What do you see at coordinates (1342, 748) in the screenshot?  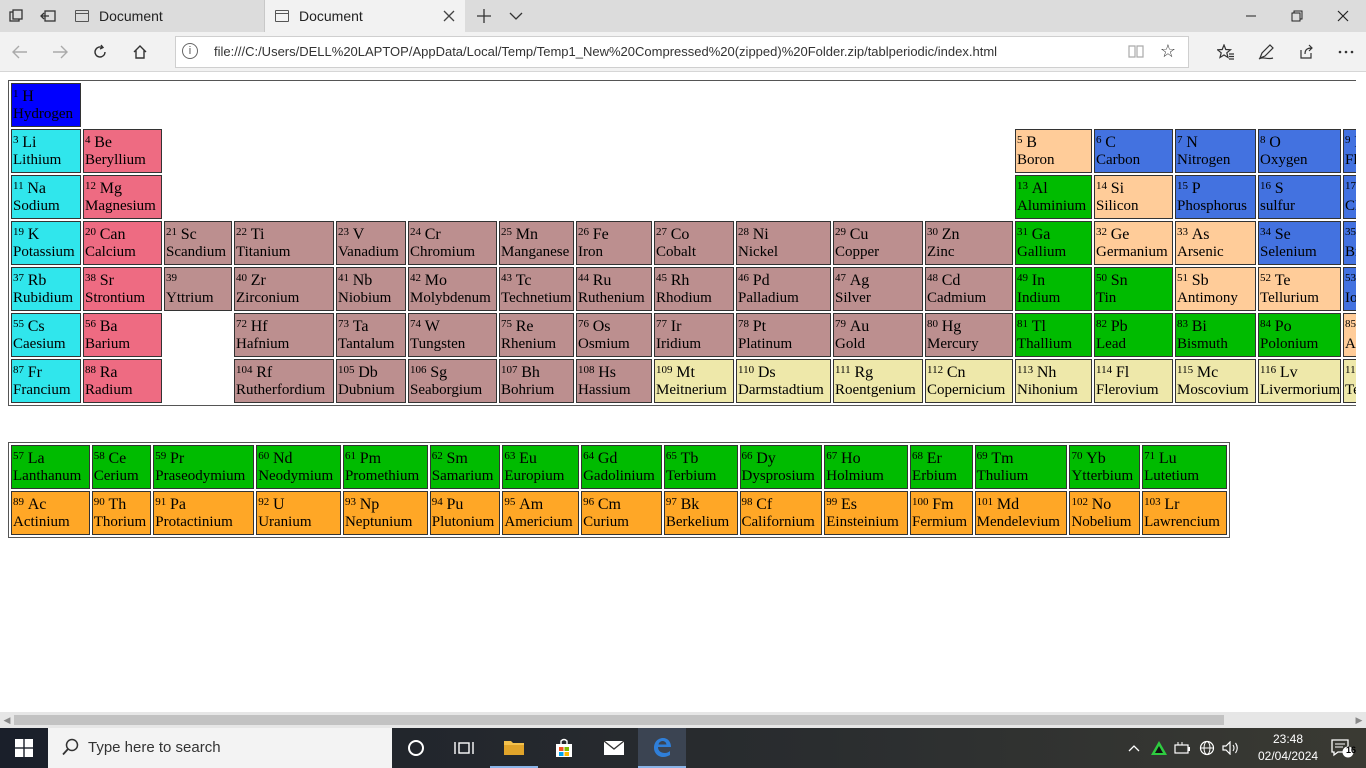 I see `notification-icon: 16` at bounding box center [1342, 748].